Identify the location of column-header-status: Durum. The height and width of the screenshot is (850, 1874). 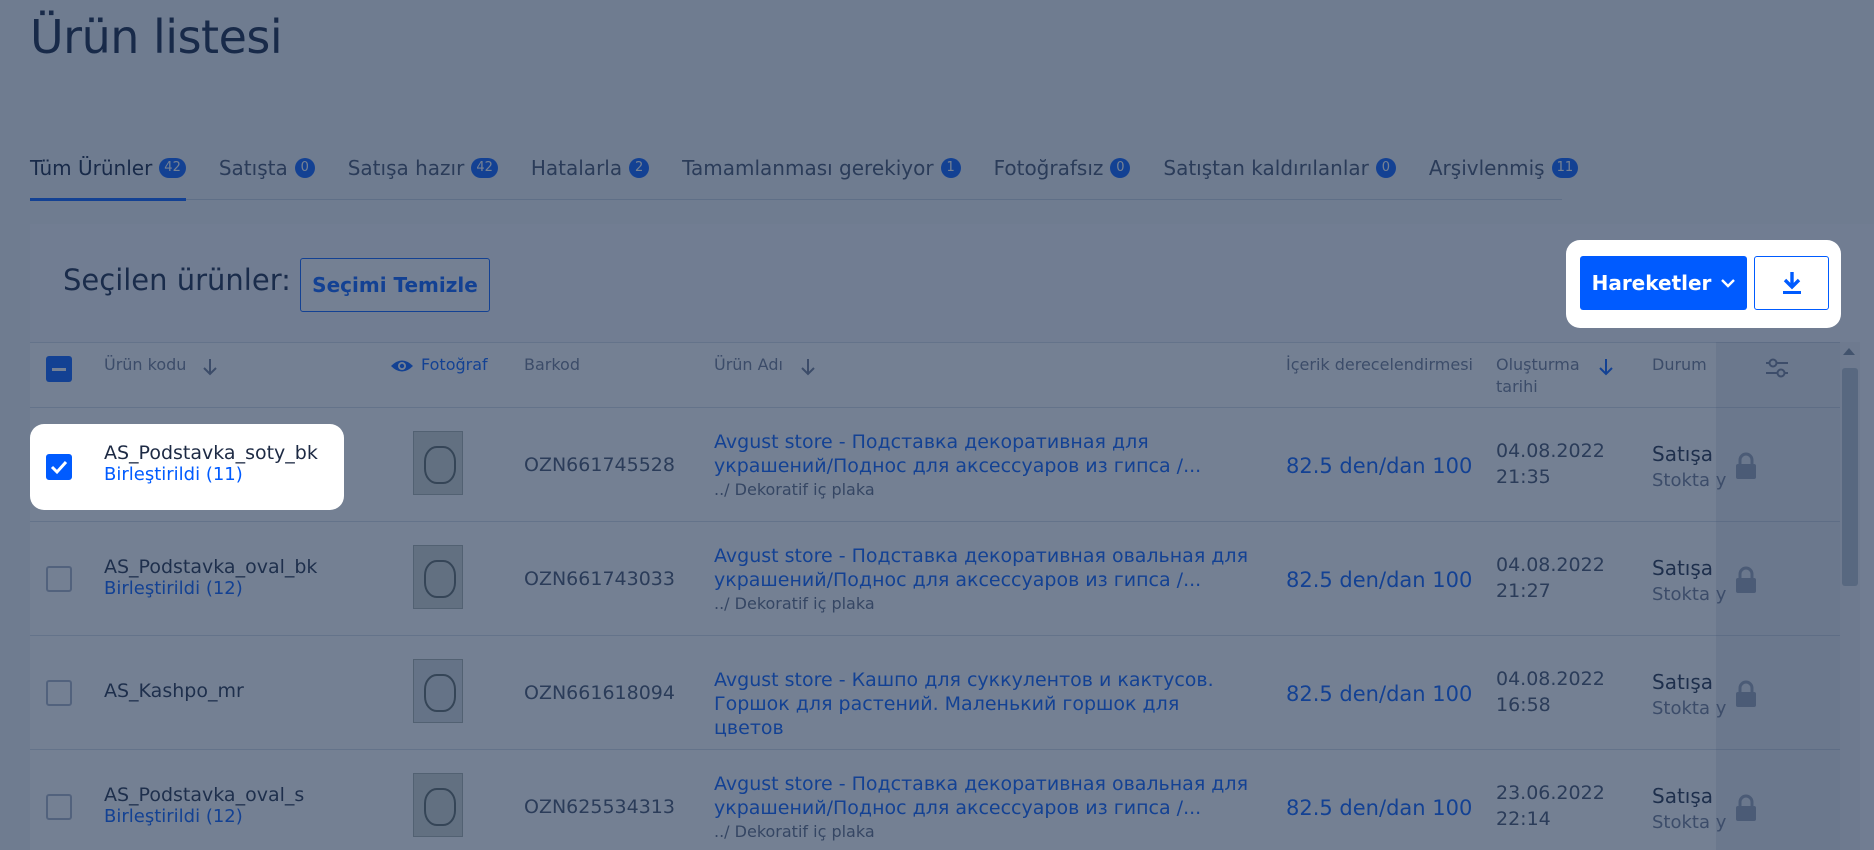
(1679, 364).